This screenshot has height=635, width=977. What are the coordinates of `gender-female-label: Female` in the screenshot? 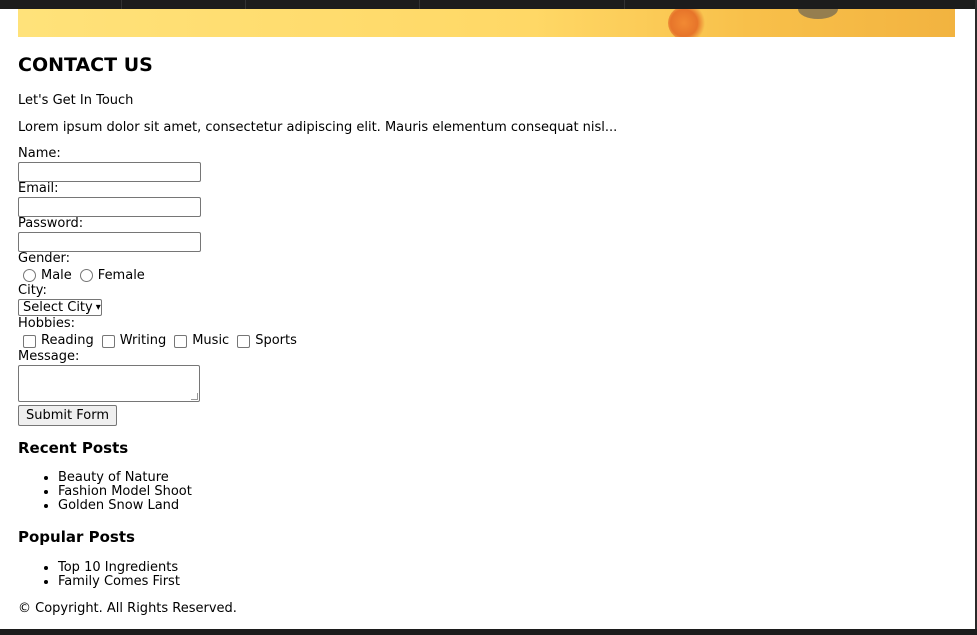 It's located at (121, 275).